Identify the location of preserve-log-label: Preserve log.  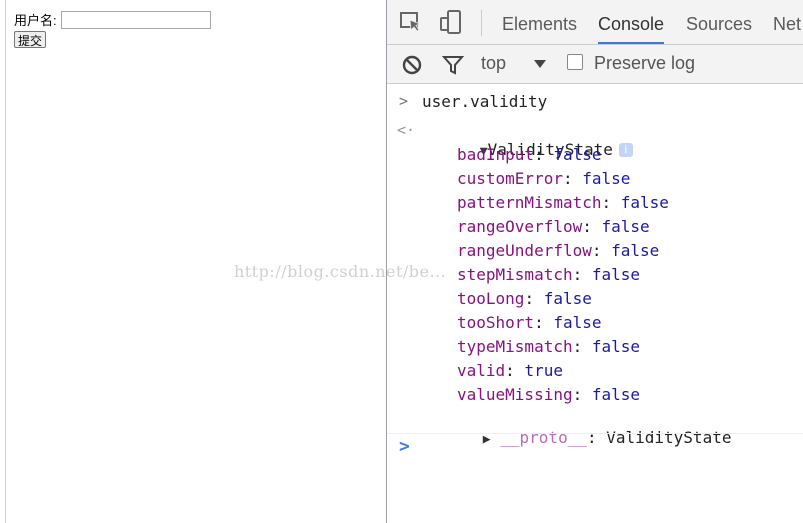
(645, 63).